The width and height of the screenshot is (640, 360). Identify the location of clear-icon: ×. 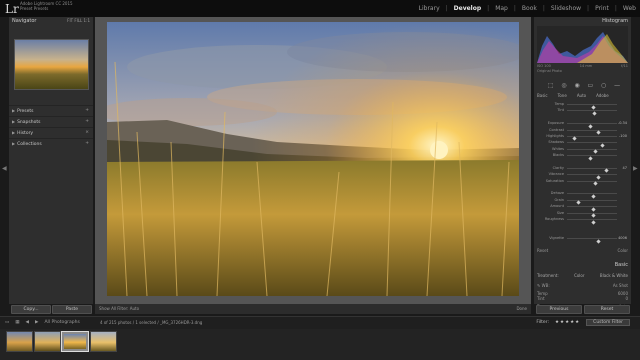
(87, 132).